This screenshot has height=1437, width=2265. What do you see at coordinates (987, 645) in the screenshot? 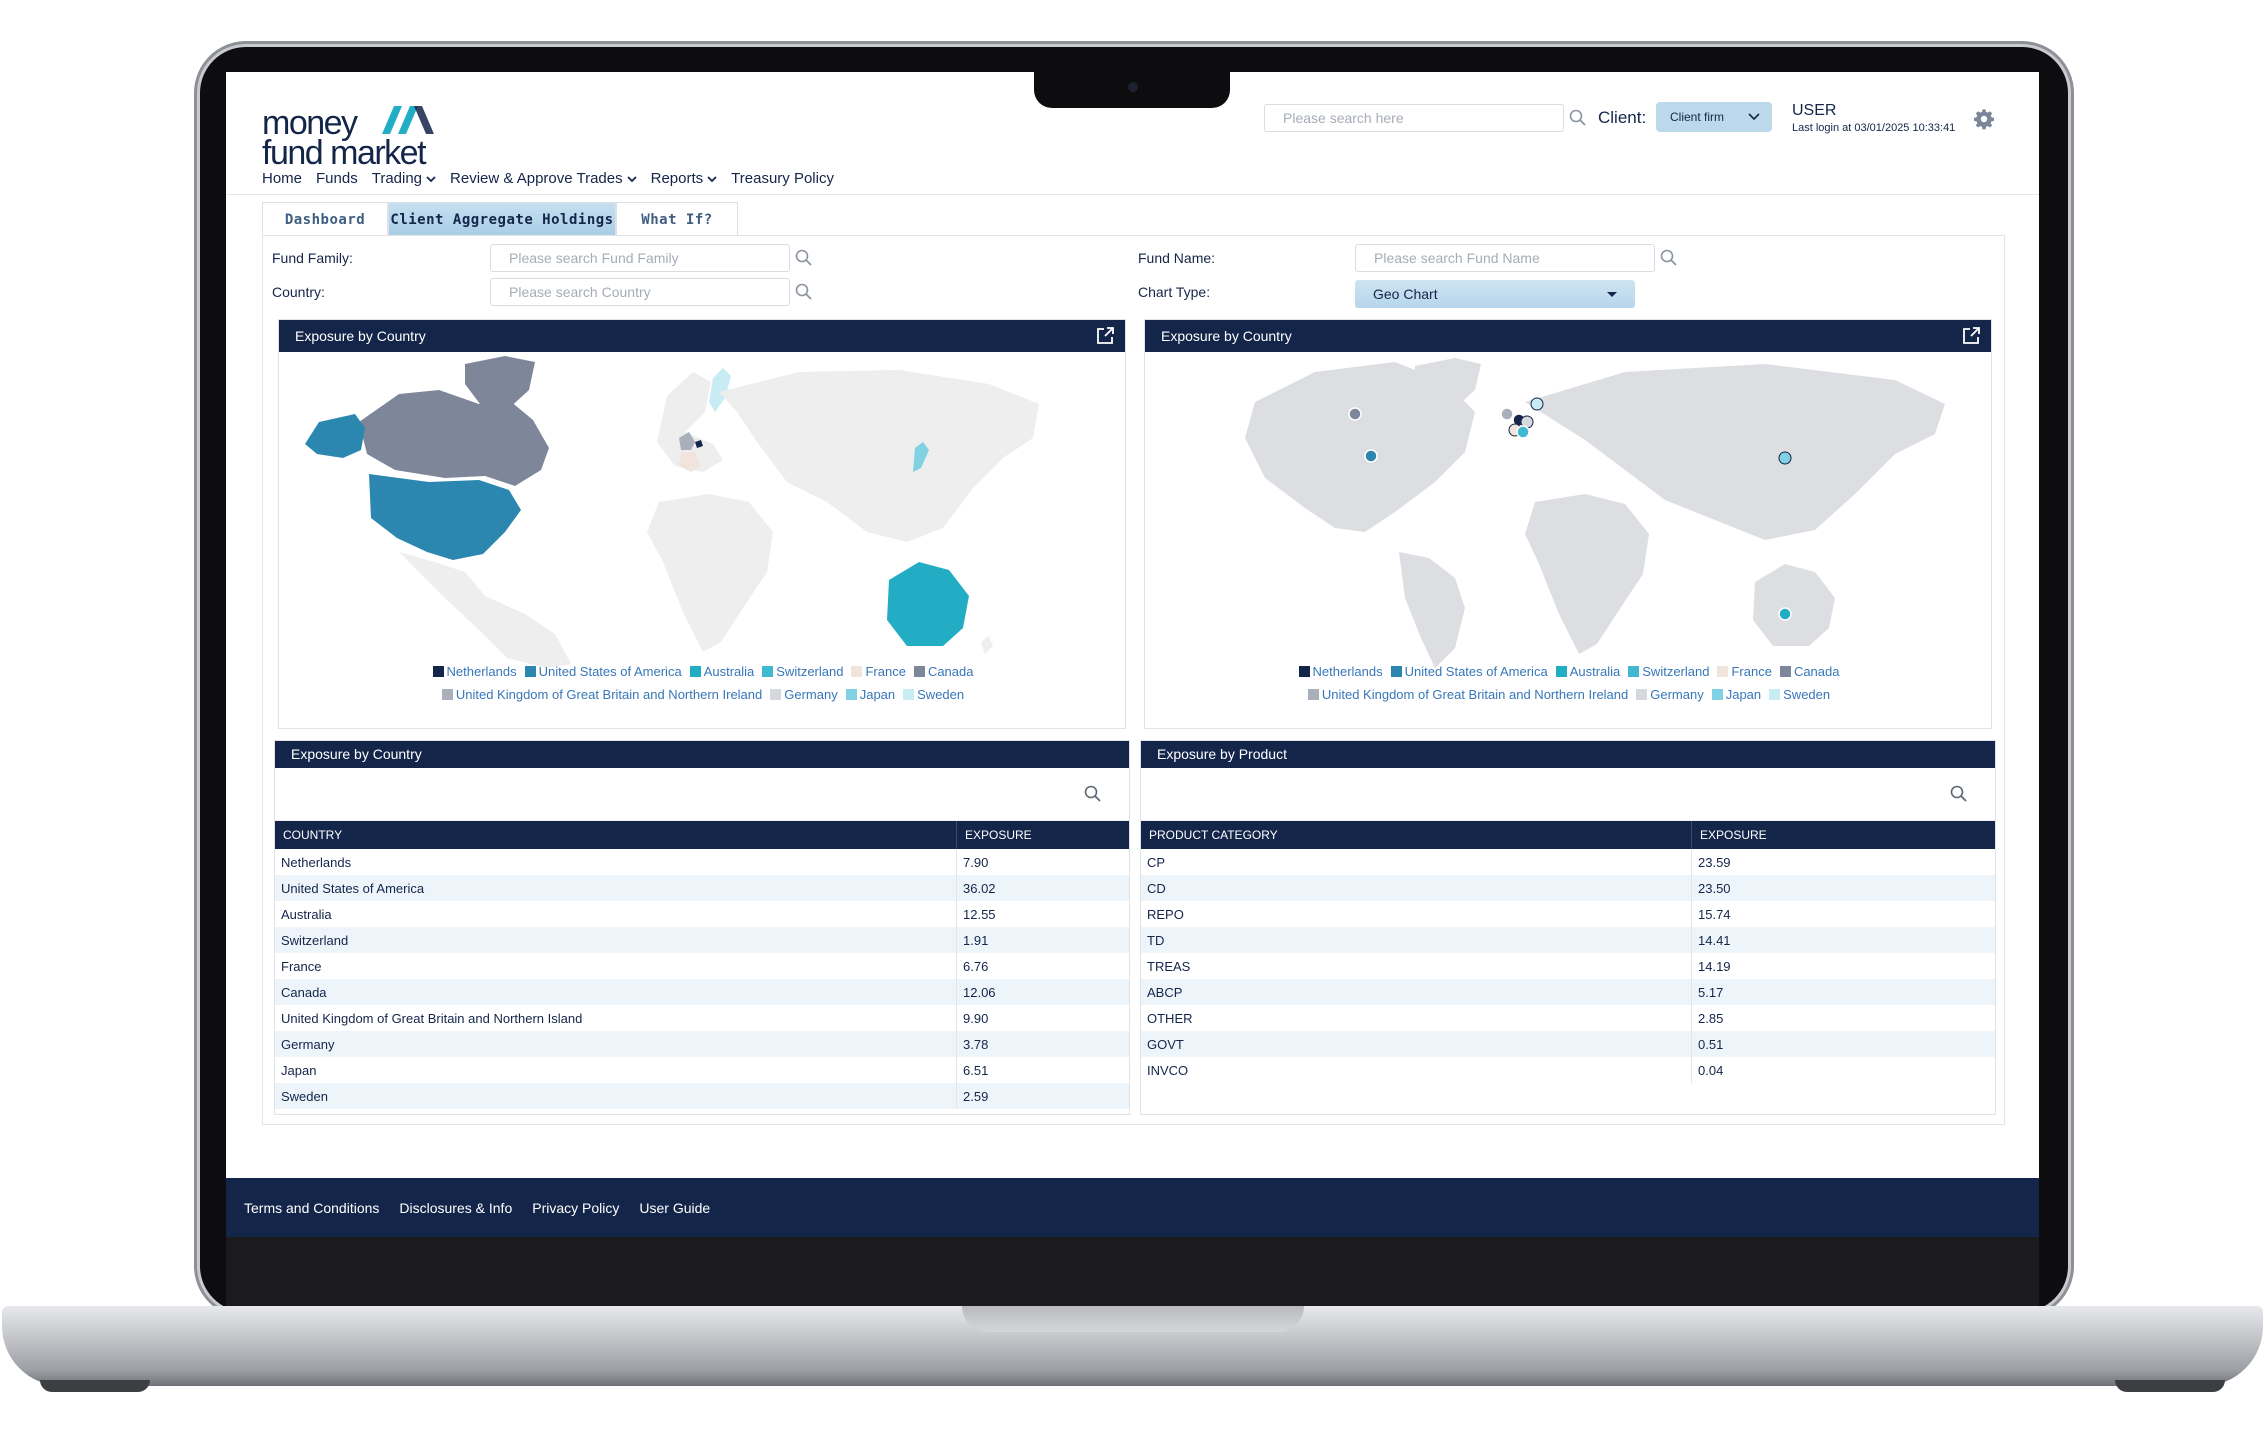
I see `map-land-new-zealand` at bounding box center [987, 645].